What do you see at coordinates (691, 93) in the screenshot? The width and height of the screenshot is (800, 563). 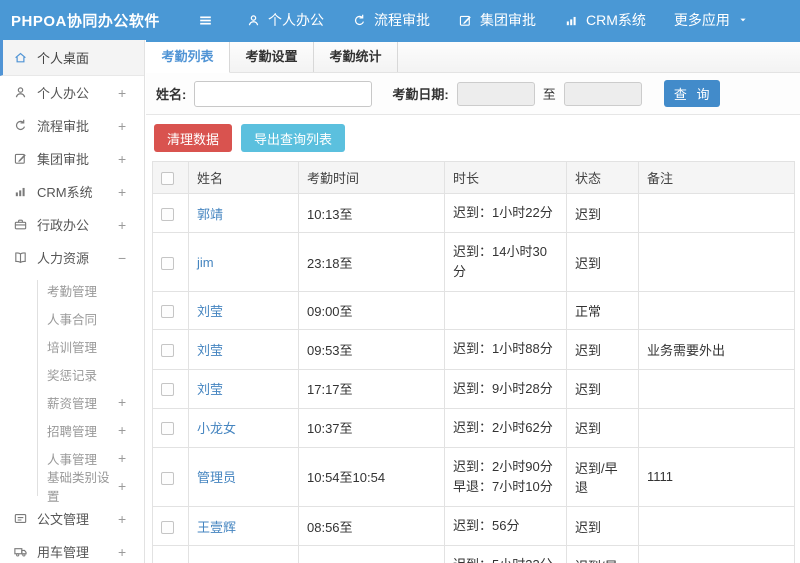 I see `search-button: 查 询` at bounding box center [691, 93].